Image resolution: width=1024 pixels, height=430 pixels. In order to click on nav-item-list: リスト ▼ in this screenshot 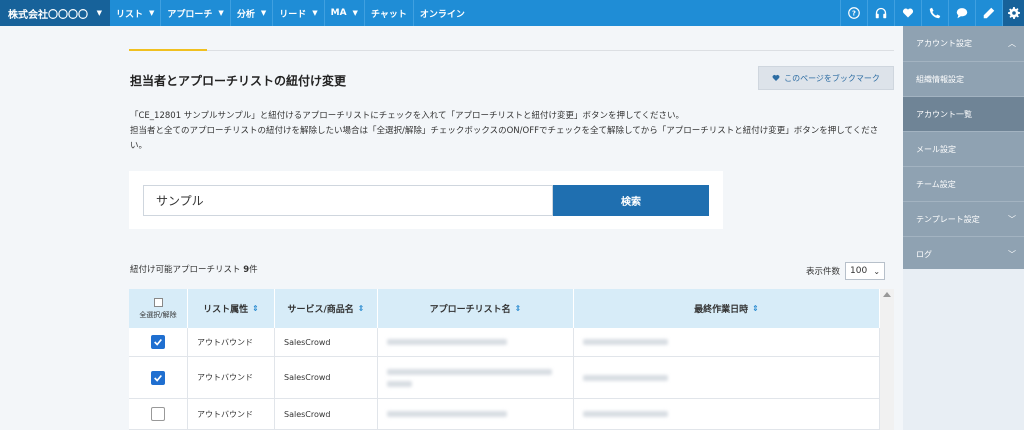, I will do `click(136, 13)`.